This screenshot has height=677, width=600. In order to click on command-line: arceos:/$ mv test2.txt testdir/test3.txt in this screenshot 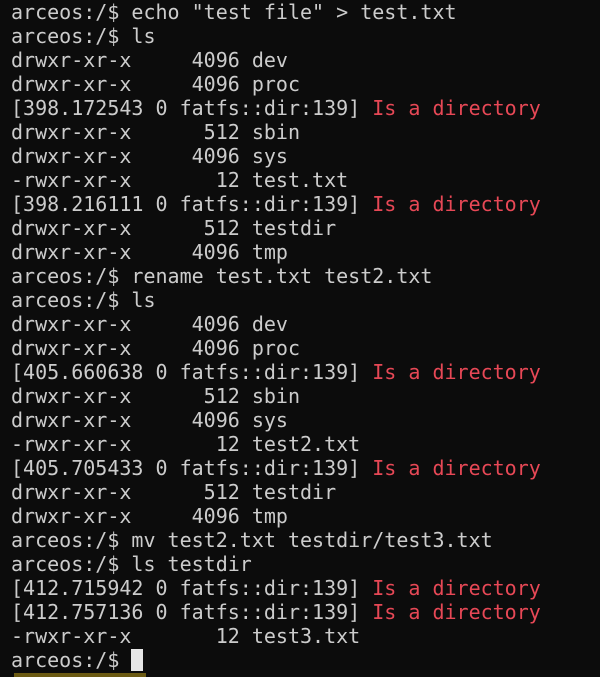, I will do `click(276, 540)`.